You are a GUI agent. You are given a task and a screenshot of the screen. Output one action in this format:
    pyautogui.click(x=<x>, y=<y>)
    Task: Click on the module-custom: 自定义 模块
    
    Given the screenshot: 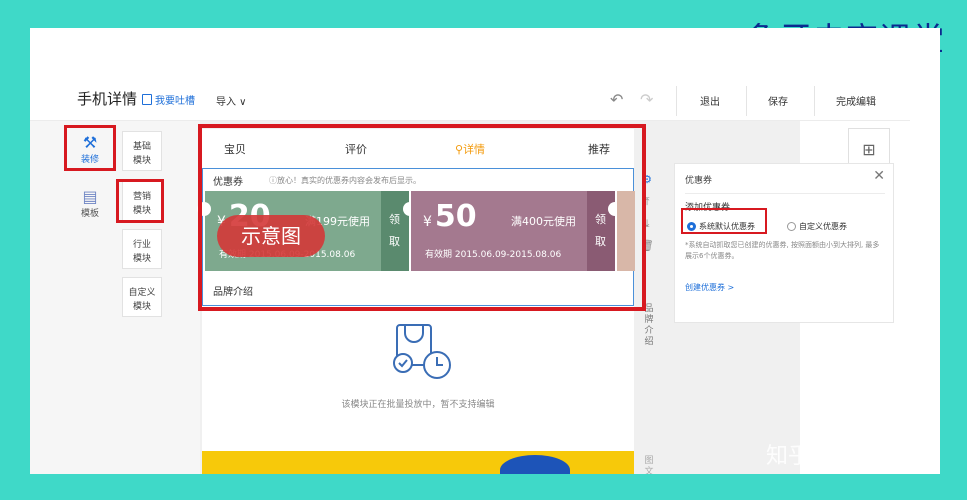 What is the action you would take?
    pyautogui.click(x=142, y=297)
    